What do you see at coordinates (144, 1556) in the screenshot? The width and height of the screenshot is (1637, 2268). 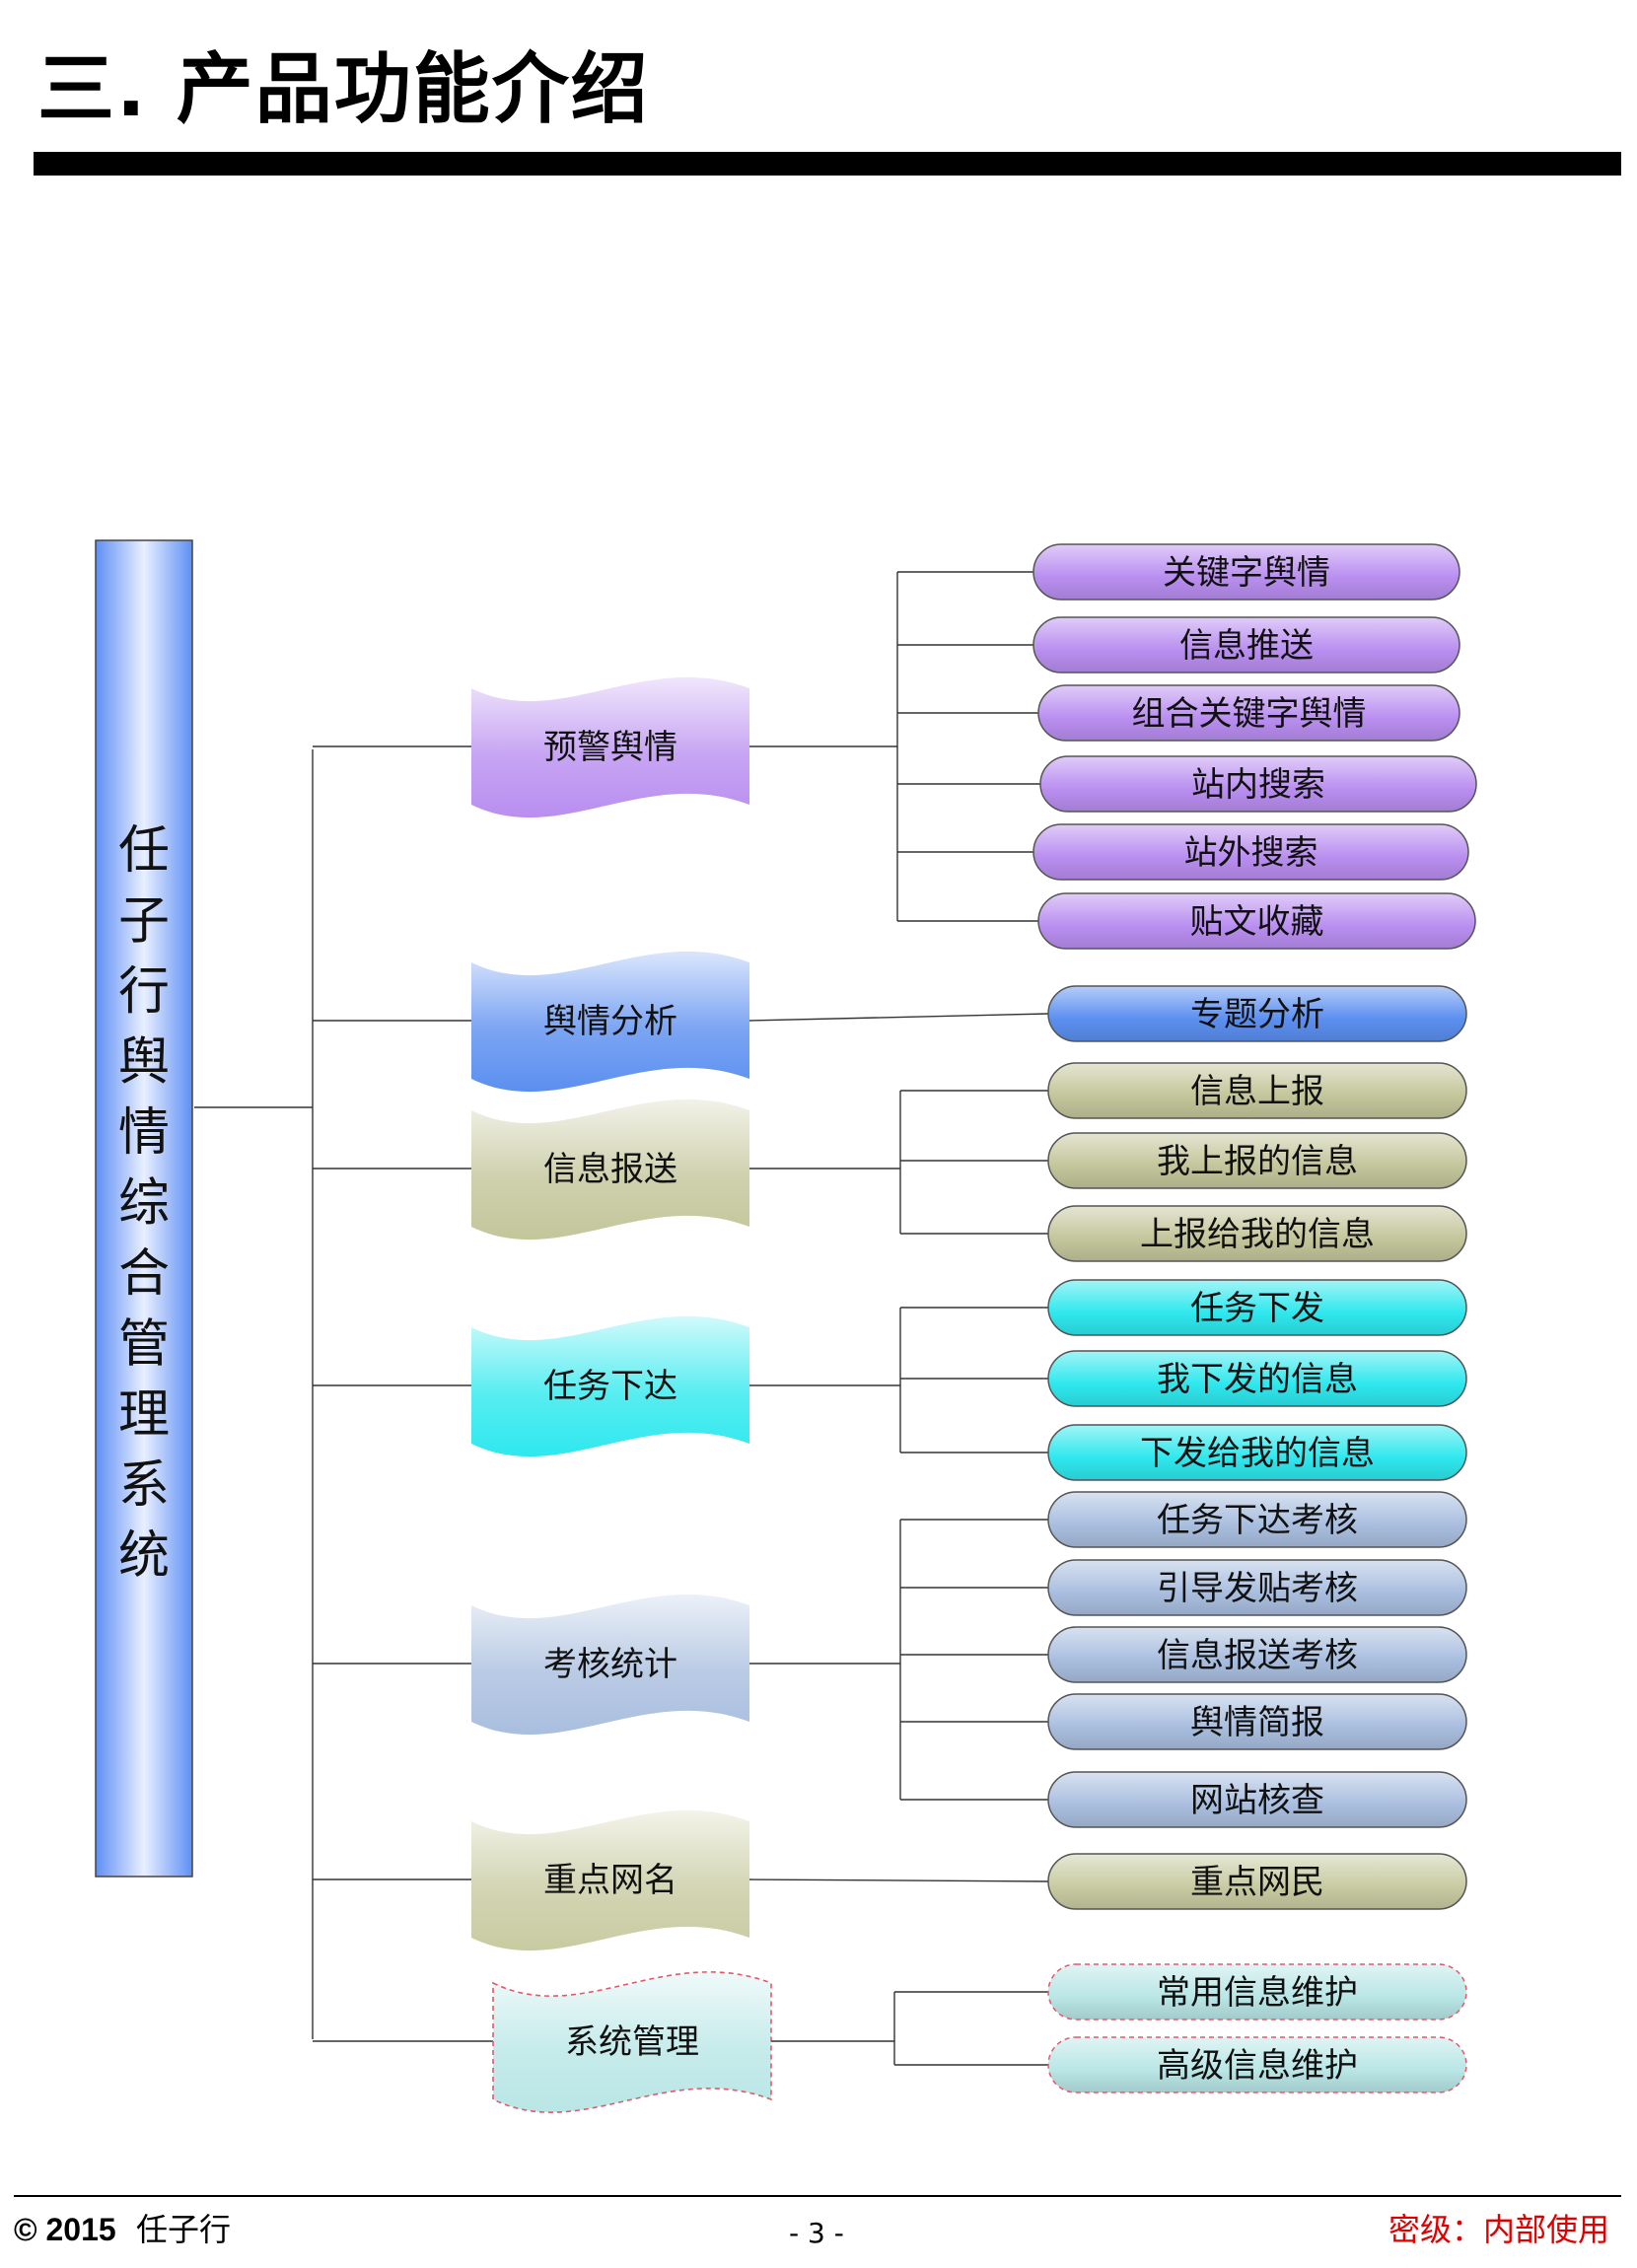 I see `root-title-char: 统` at bounding box center [144, 1556].